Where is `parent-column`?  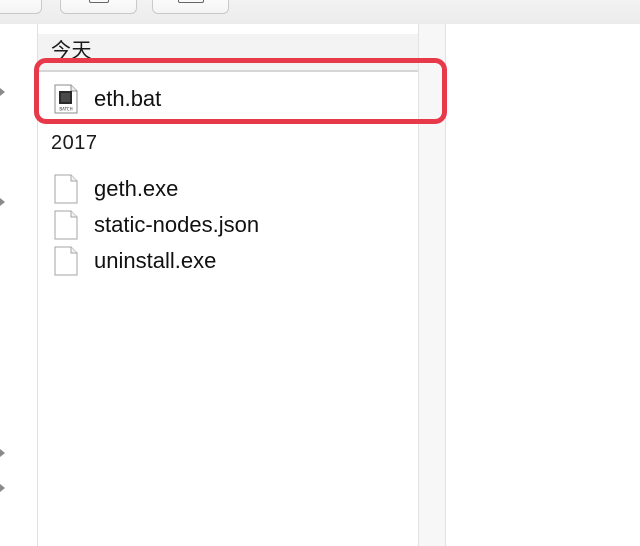 parent-column is located at coordinates (19, 285).